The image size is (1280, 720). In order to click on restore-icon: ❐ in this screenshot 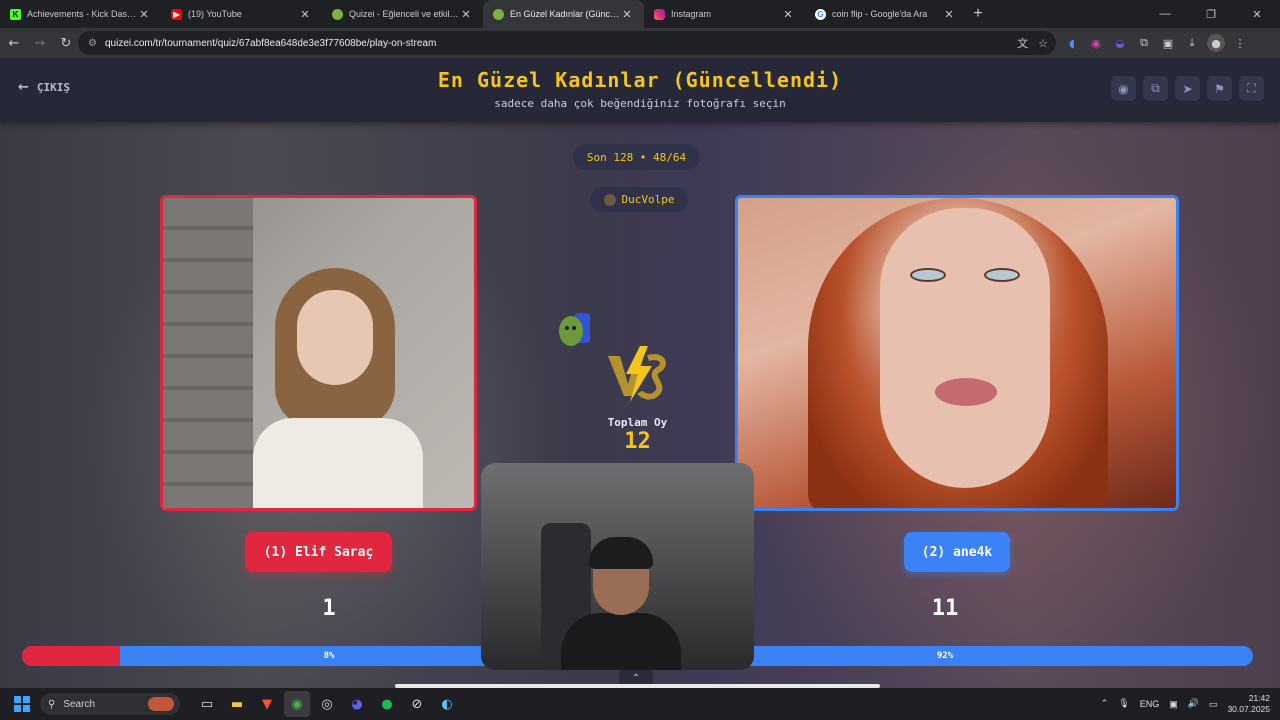, I will do `click(1211, 14)`.